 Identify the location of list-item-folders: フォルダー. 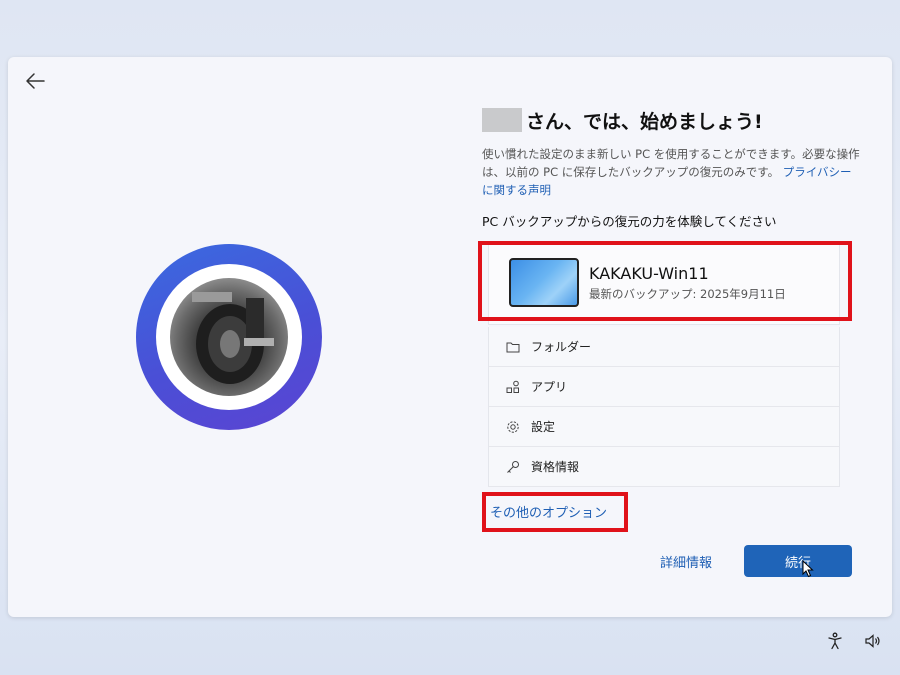
(664, 347).